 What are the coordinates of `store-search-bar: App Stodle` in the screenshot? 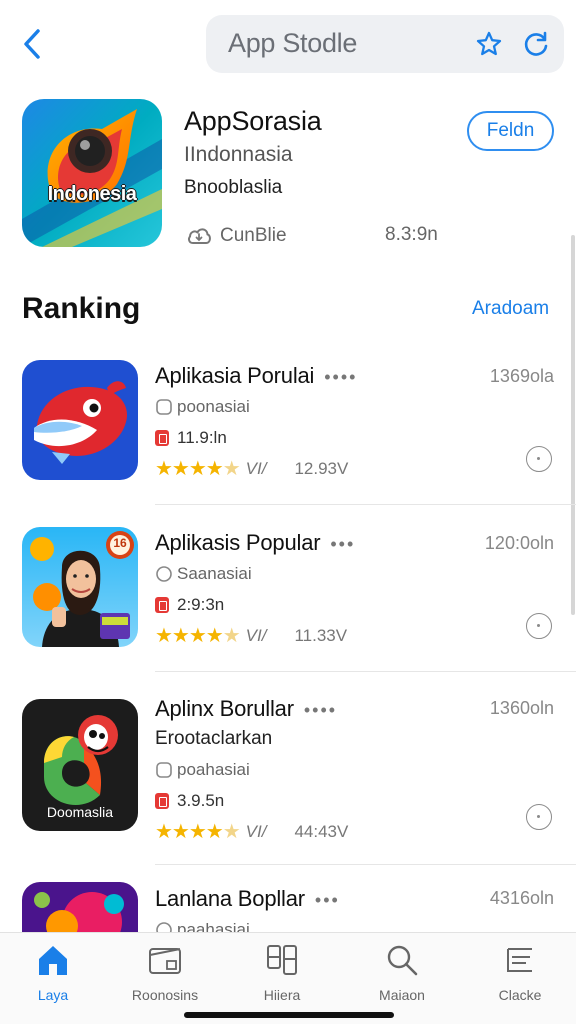 It's located at (385, 44).